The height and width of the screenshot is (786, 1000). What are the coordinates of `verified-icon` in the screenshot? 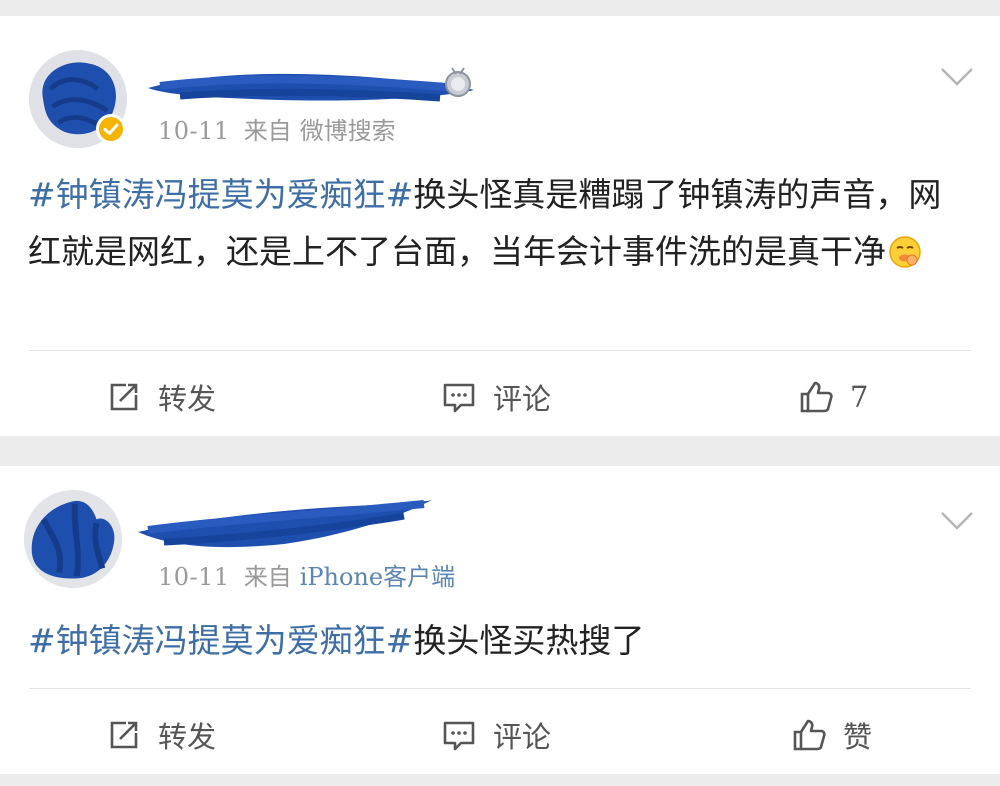 It's located at (111, 129).